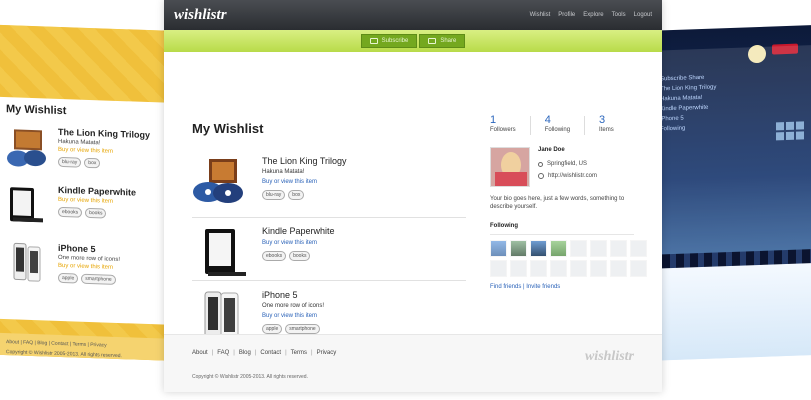 This screenshot has height=400, width=811. I want to click on subscribe-button: Subscribe, so click(389, 41).